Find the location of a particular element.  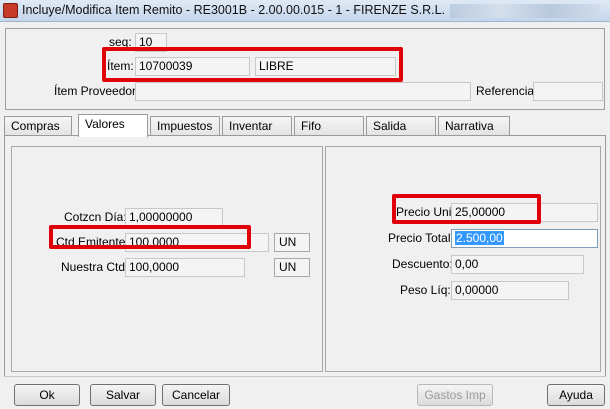

tab-narrativa: Narrativa is located at coordinates (474, 126).